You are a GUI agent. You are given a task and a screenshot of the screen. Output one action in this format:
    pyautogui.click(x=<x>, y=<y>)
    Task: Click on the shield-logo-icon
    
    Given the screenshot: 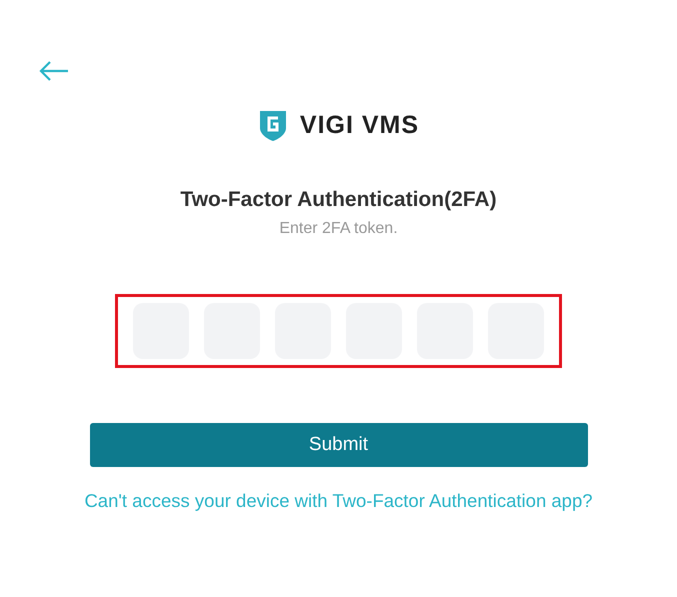 What is the action you would take?
    pyautogui.click(x=273, y=125)
    